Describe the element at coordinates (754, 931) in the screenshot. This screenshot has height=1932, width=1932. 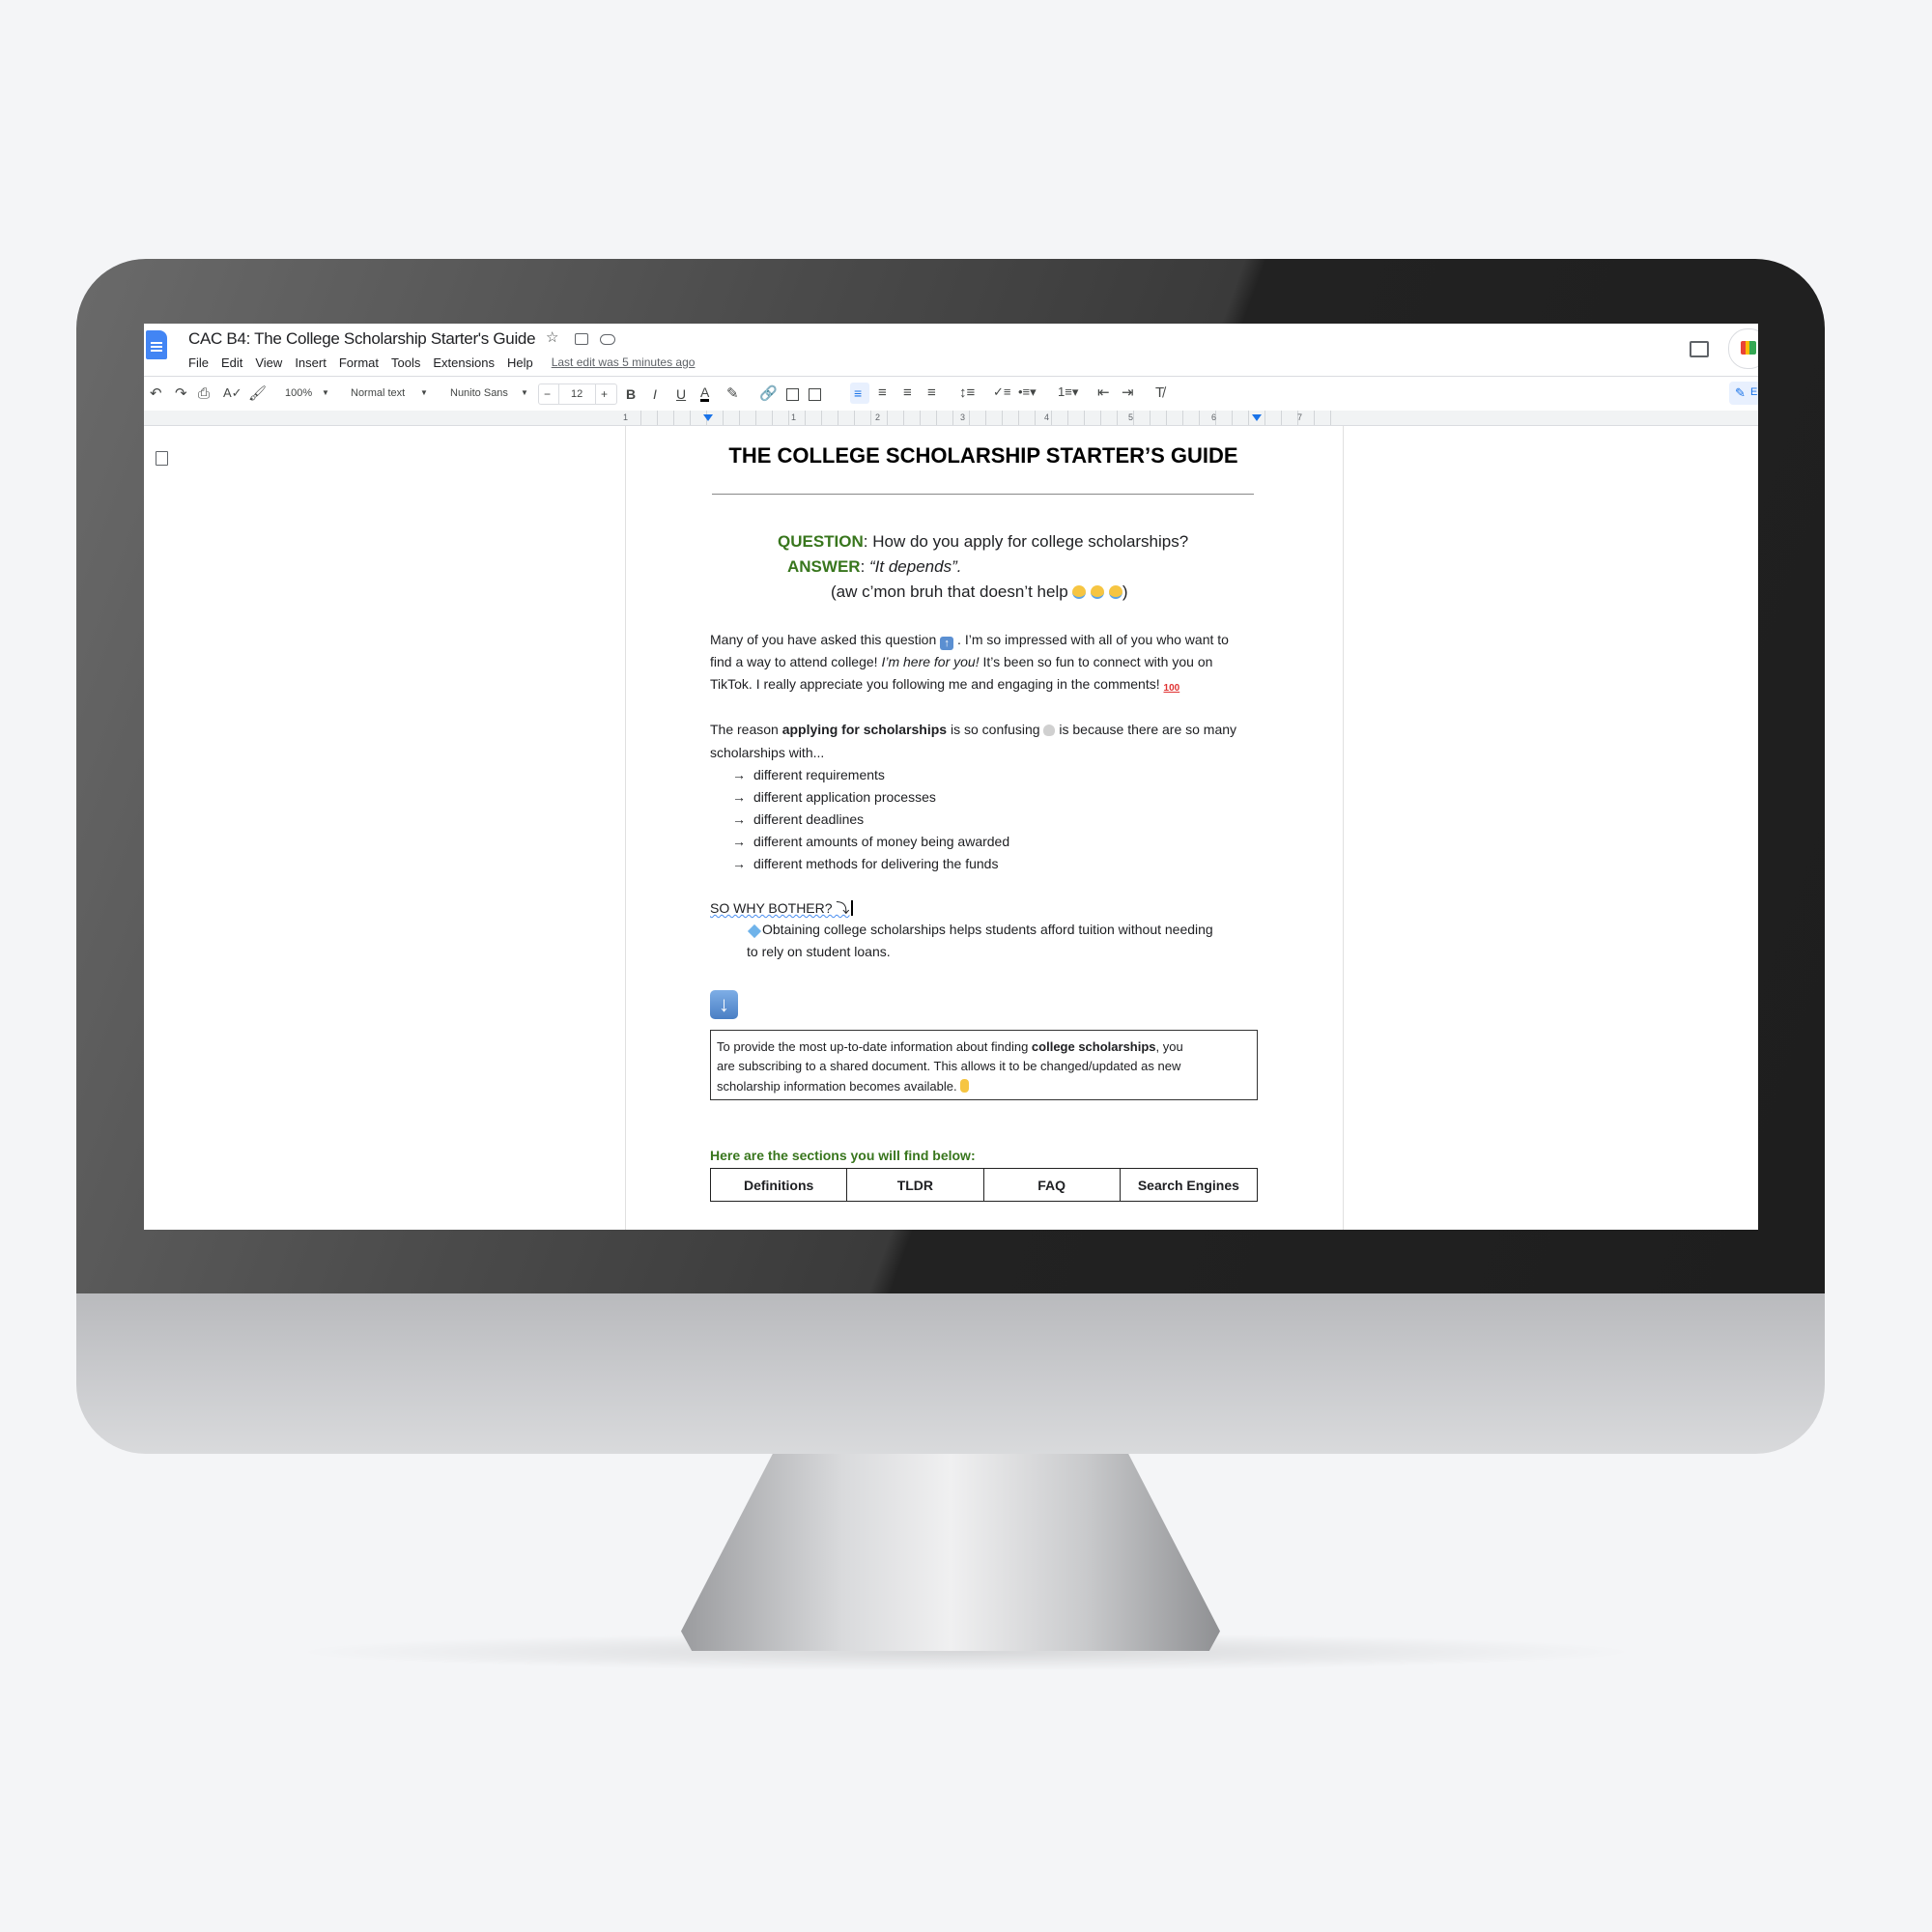
I see `diamond-emoji-icon` at that location.